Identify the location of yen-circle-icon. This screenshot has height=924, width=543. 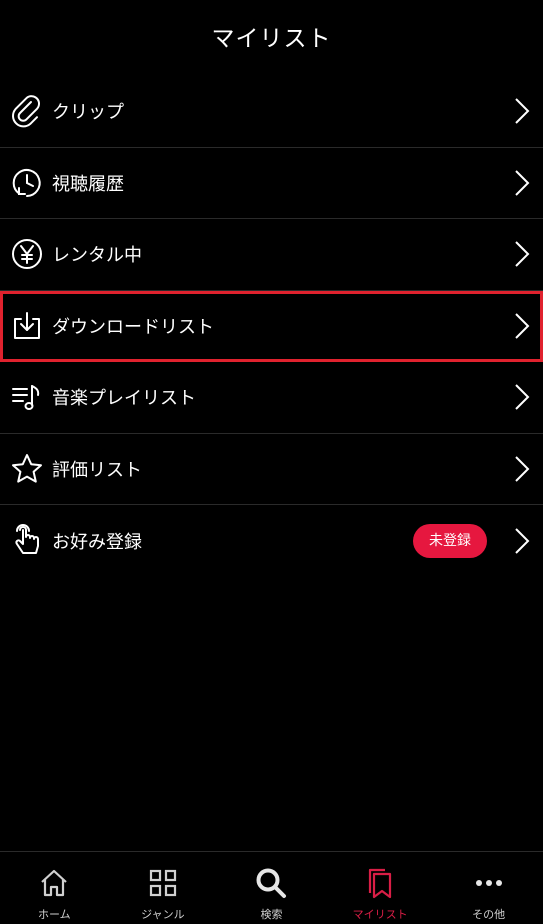
(27, 254).